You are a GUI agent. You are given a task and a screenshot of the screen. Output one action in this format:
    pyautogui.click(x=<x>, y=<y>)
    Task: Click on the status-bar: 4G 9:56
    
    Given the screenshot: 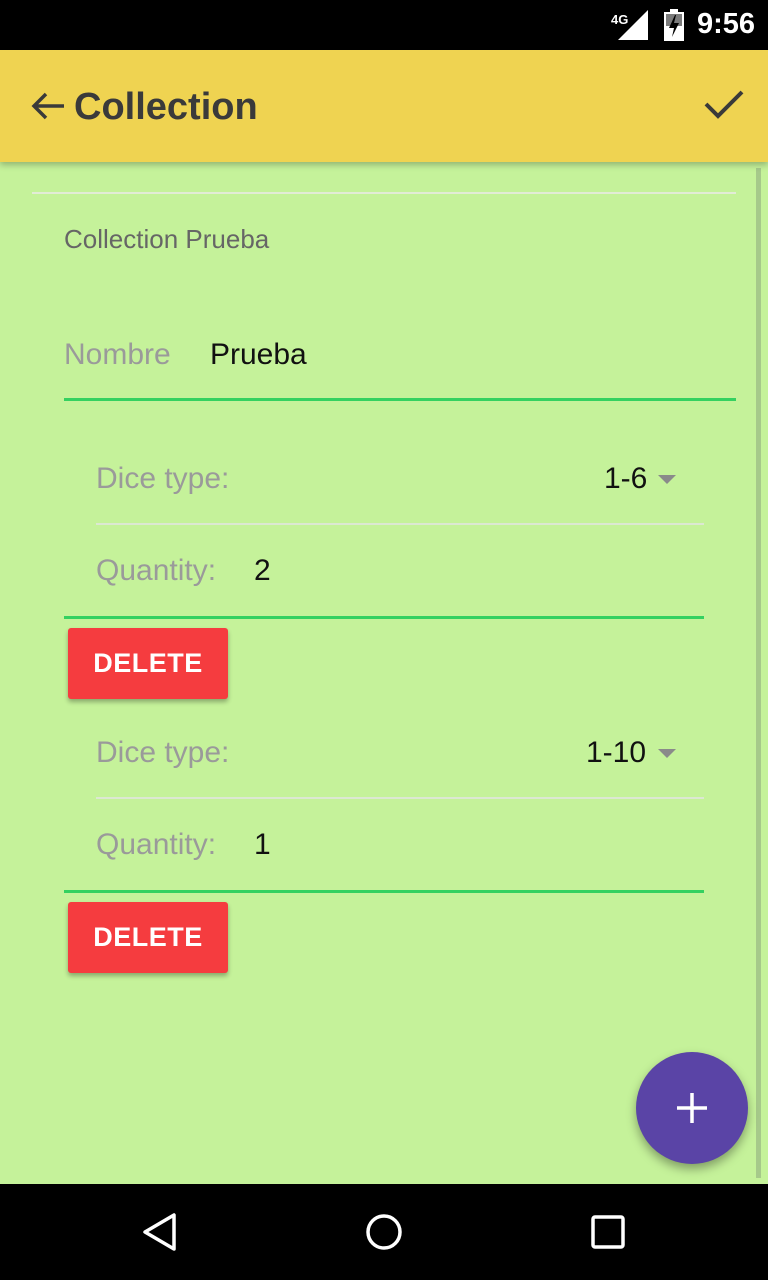 What is the action you would take?
    pyautogui.click(x=384, y=25)
    